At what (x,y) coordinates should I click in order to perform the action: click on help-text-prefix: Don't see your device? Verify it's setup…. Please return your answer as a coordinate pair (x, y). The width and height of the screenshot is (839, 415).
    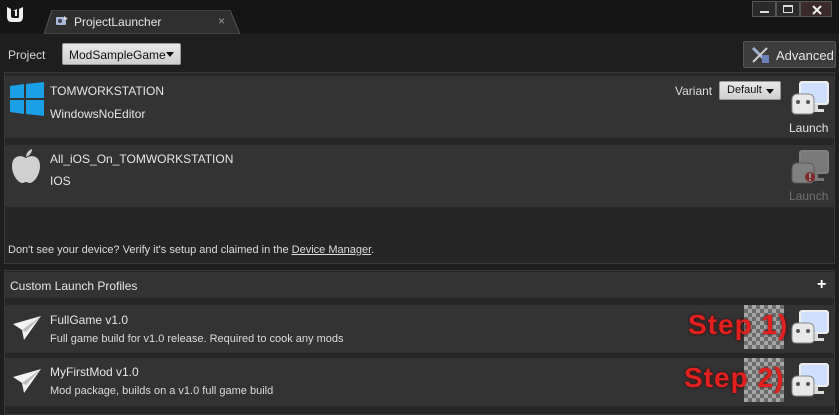
    Looking at the image, I should click on (150, 250).